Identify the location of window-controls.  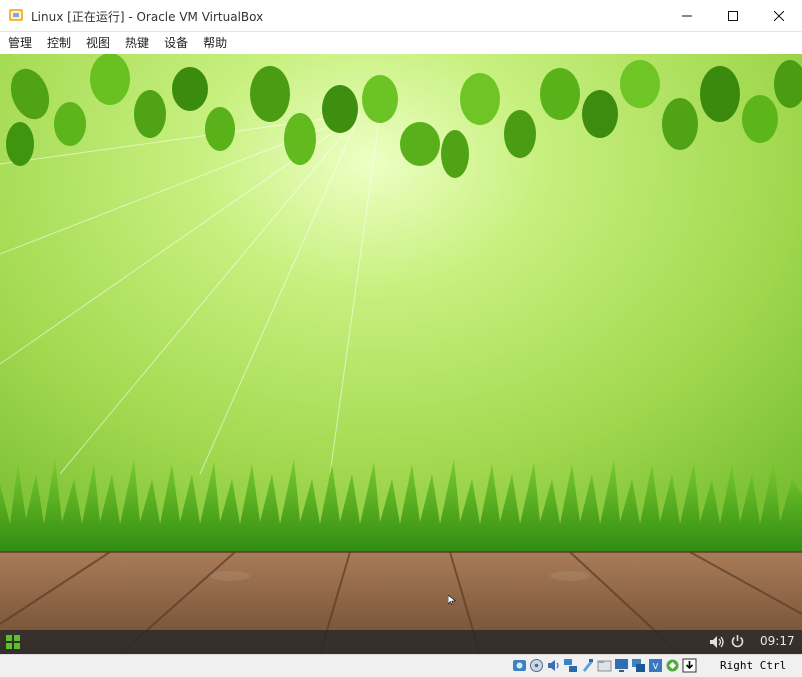
(733, 15).